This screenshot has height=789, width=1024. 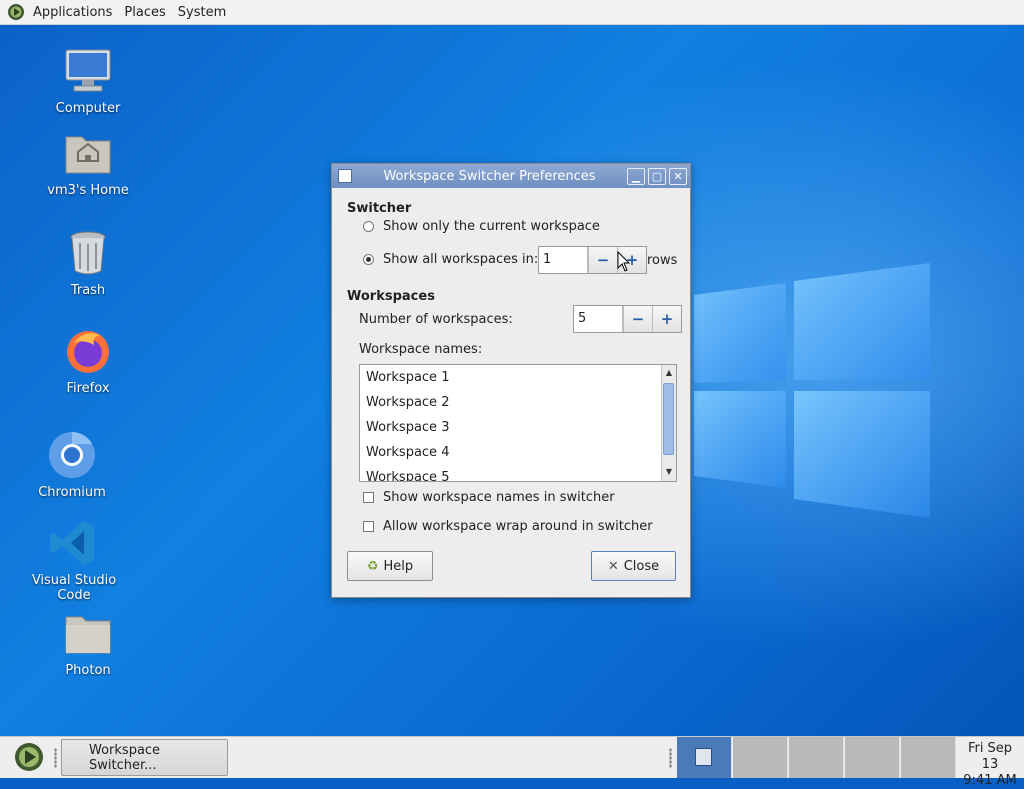 I want to click on radio-label: Show only the current workspace, so click(x=491, y=226).